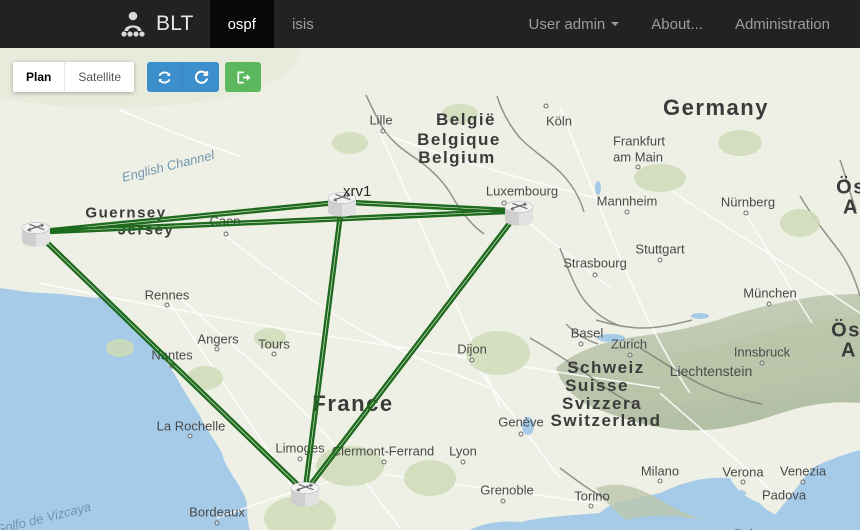  I want to click on brand-link: BLT, so click(105, 24).